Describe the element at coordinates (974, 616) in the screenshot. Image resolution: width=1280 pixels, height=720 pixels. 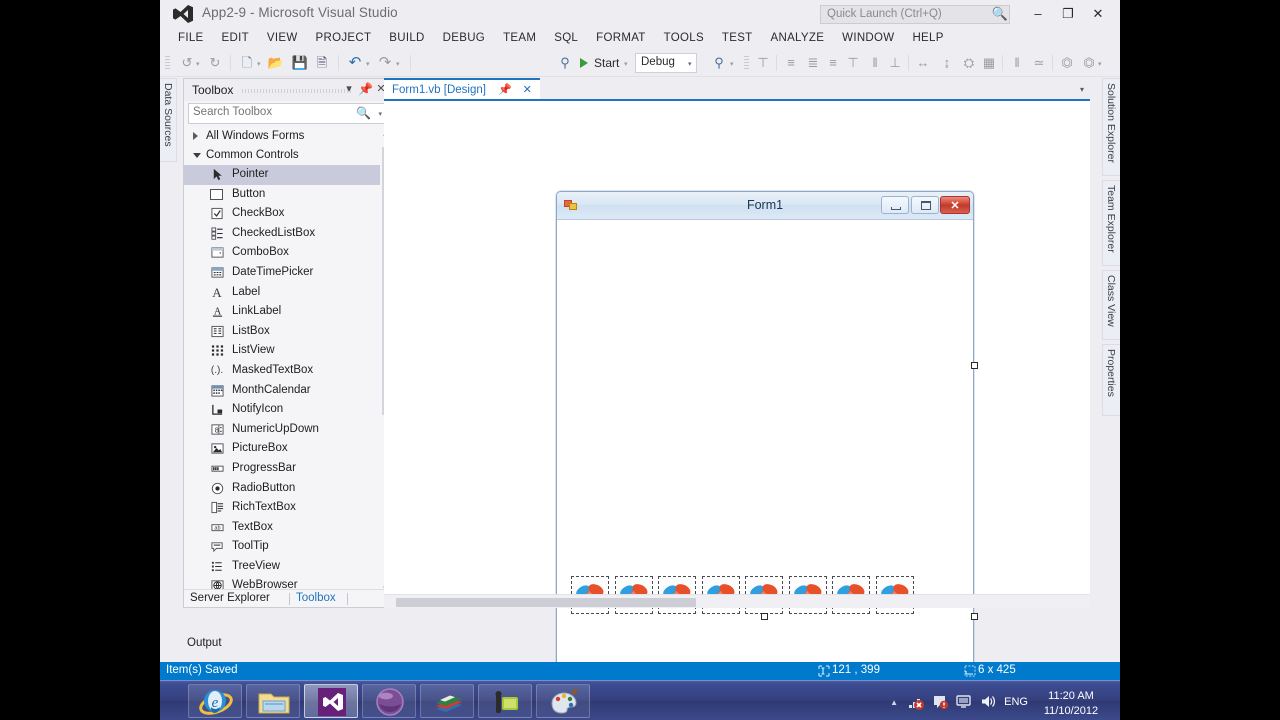
I see `resize-handle-bottom-right` at that location.